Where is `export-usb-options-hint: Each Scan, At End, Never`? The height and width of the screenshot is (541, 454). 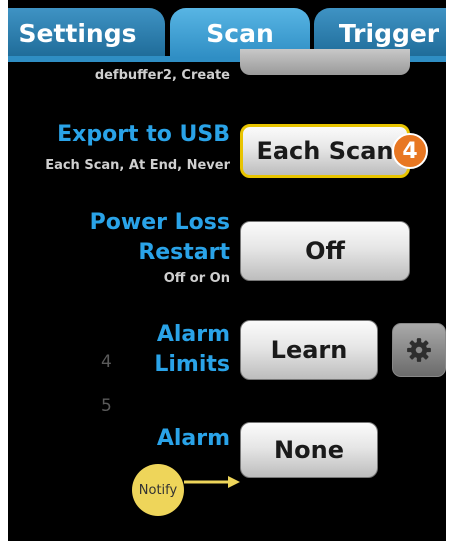 export-usb-options-hint: Each Scan, At End, Never is located at coordinates (137, 165).